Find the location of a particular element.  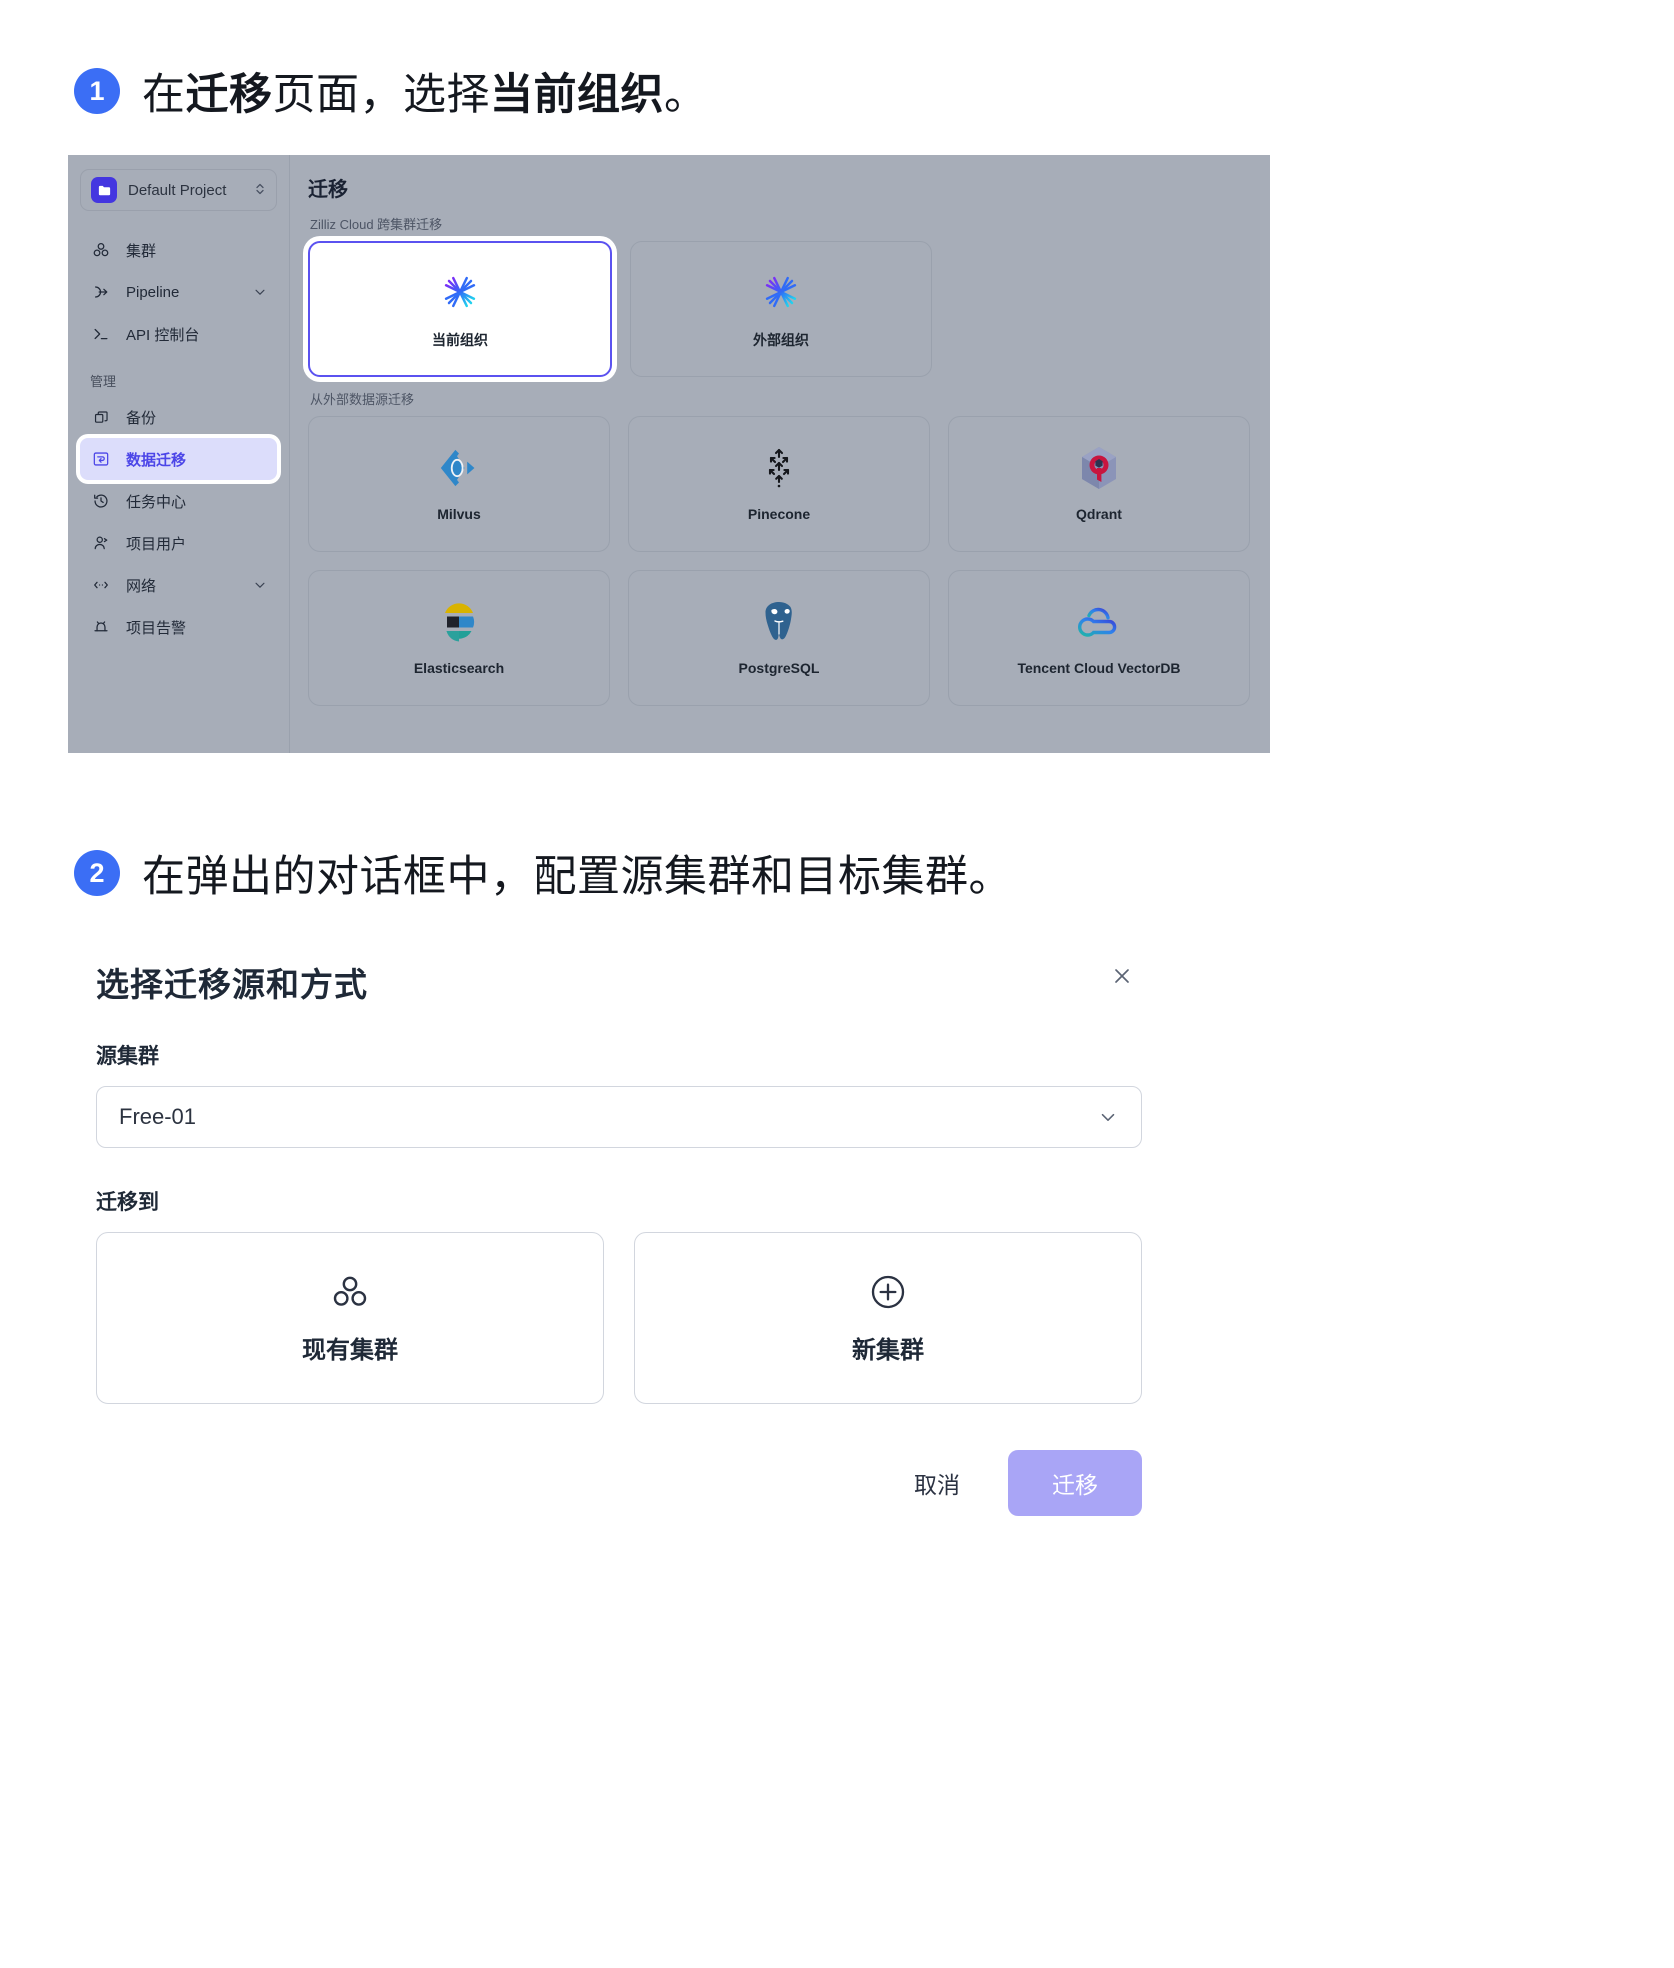

card-label: 外部组织 is located at coordinates (781, 340).